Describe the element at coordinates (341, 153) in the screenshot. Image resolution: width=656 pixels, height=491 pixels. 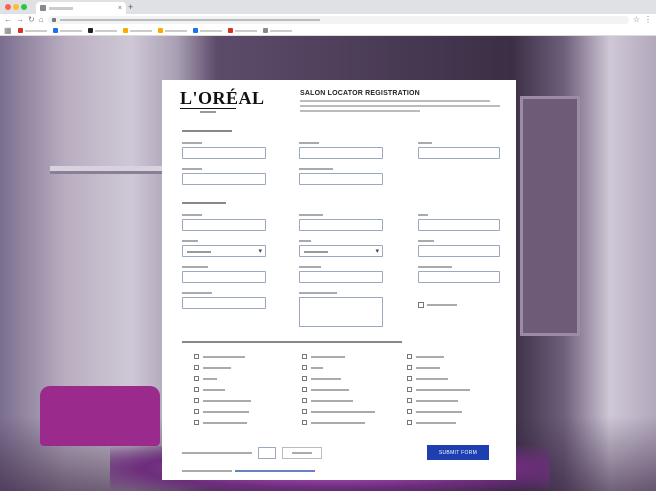
I see `last-name-input` at that location.